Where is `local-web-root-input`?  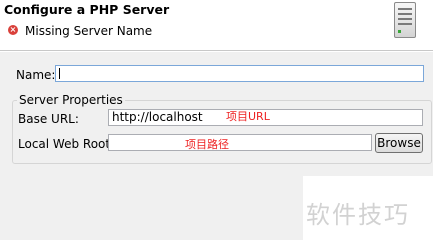 local-web-root-input is located at coordinates (240, 142).